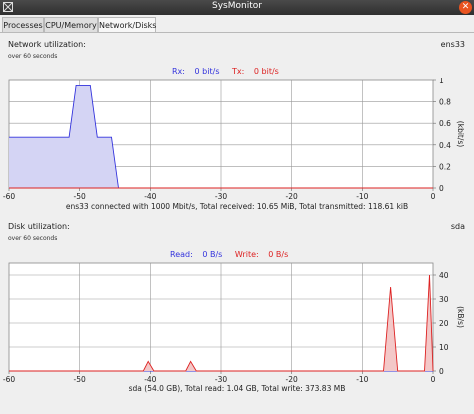 This screenshot has width=474, height=414. Describe the element at coordinates (23, 24) in the screenshot. I see `tab-processes: Processes` at that location.